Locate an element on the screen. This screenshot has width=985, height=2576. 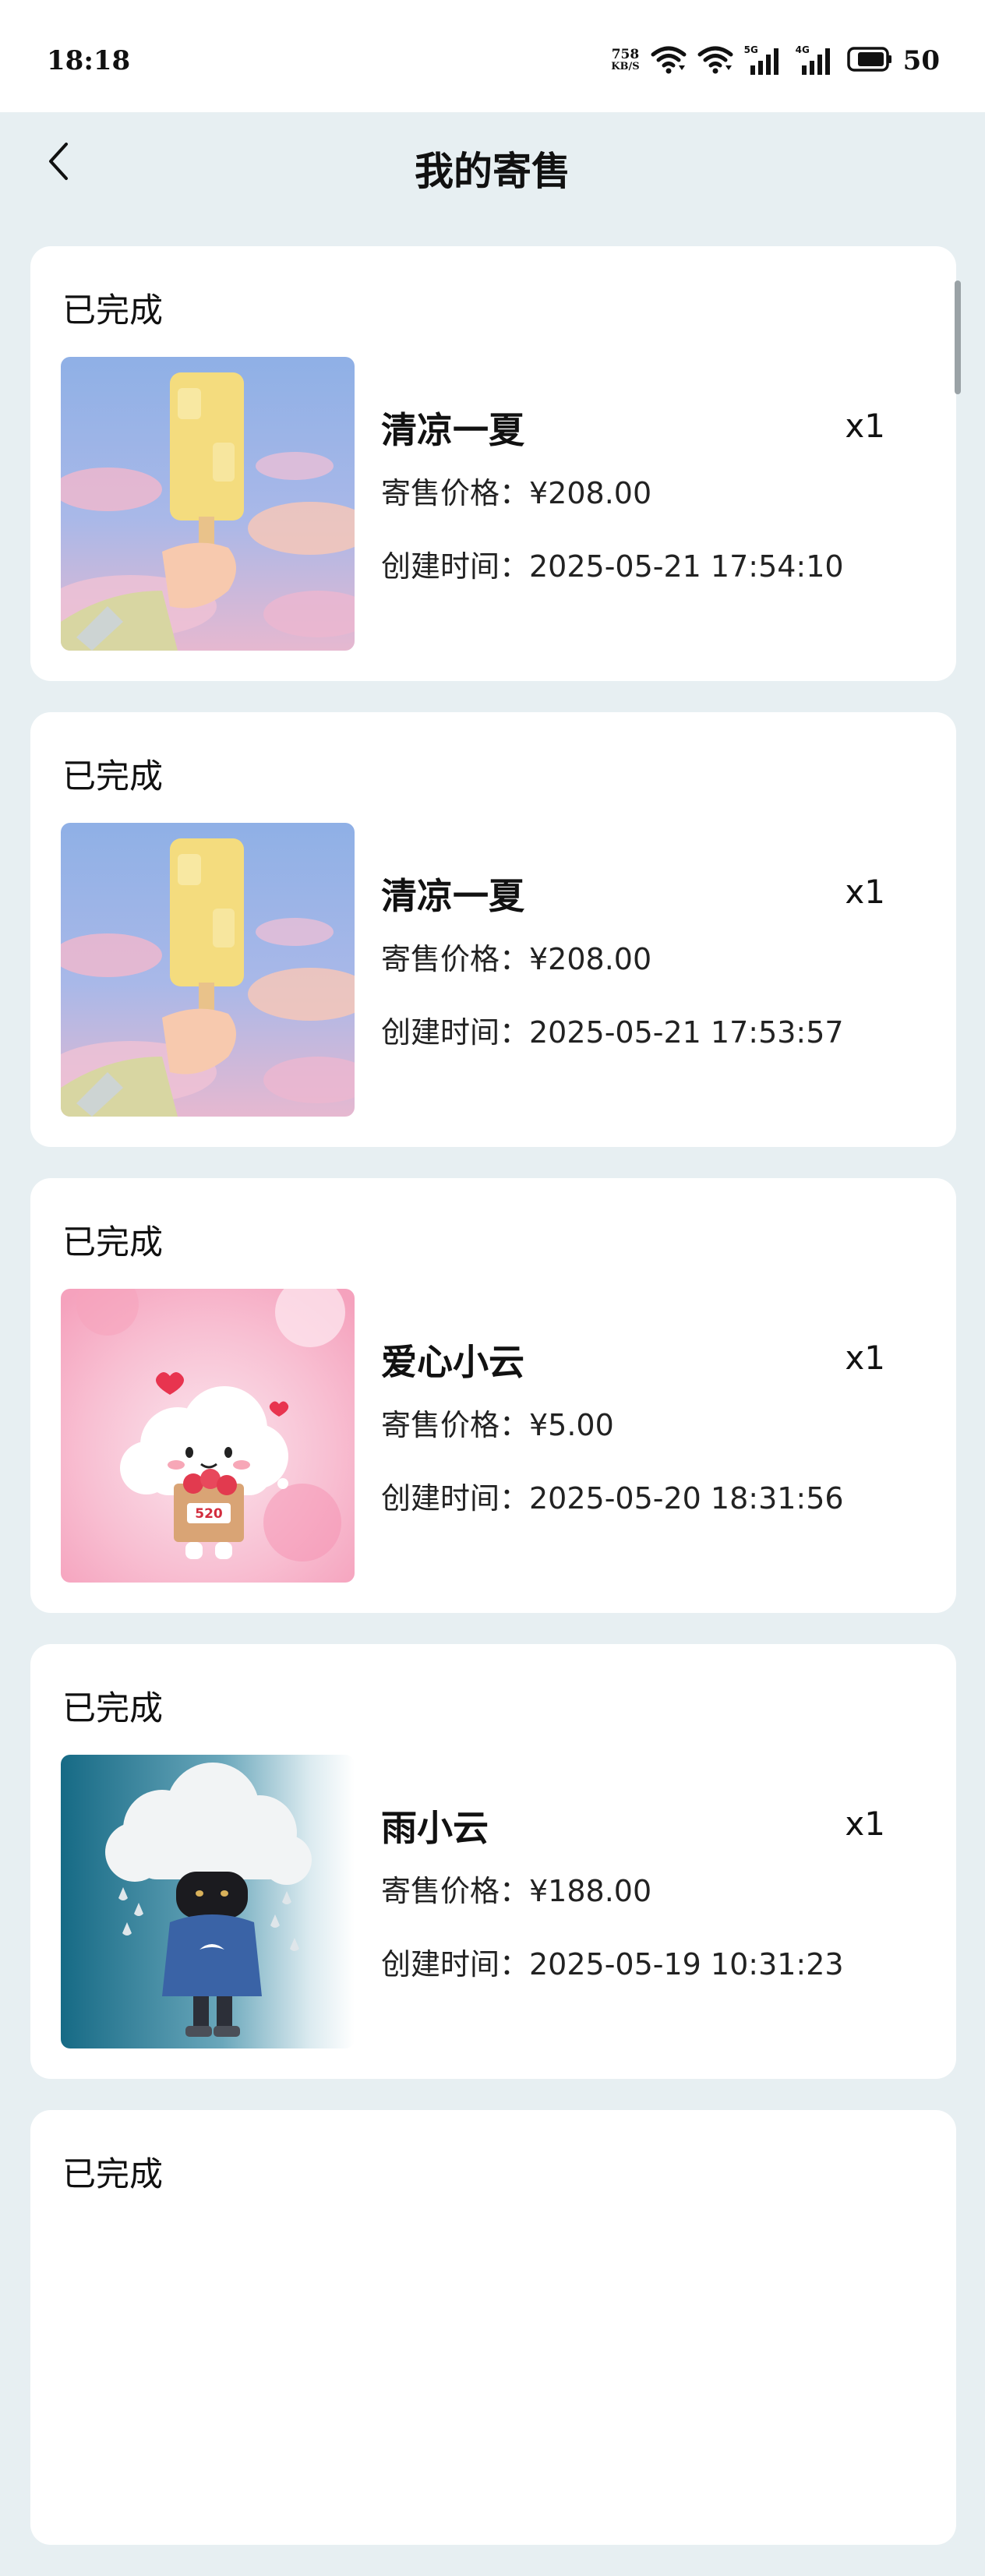
heart-cloud-illustration: 520 is located at coordinates (208, 1436).